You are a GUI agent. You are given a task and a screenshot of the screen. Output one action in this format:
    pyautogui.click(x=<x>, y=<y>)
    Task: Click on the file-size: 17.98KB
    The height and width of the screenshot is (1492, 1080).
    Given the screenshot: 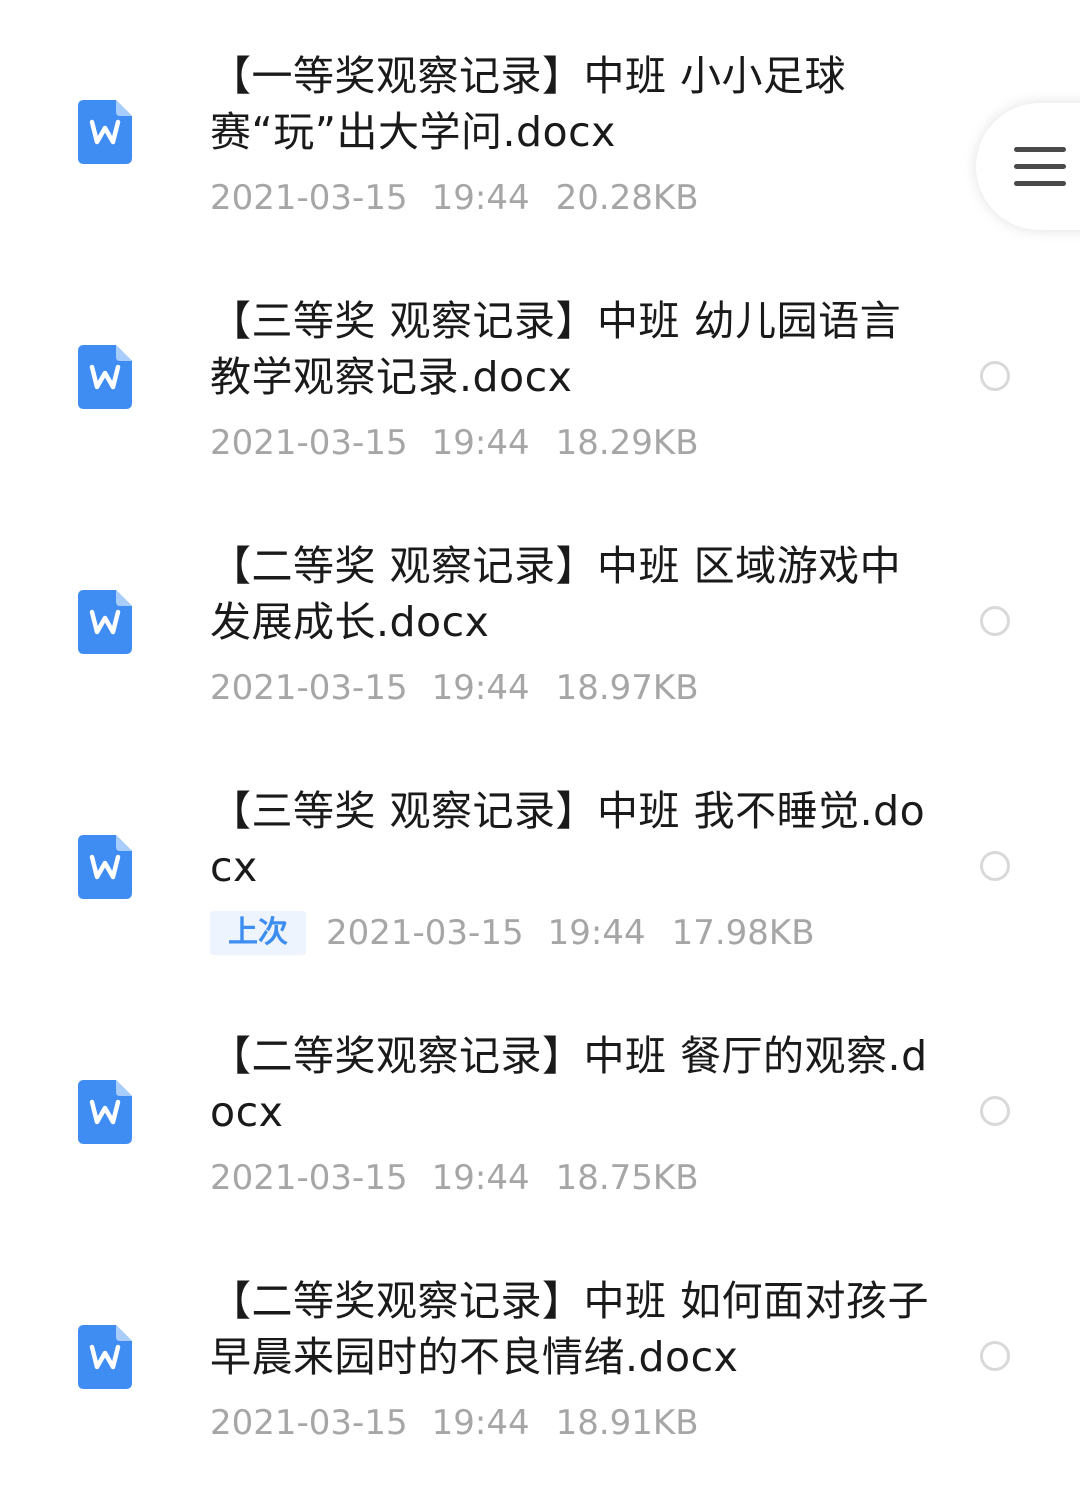 What is the action you would take?
    pyautogui.click(x=743, y=933)
    